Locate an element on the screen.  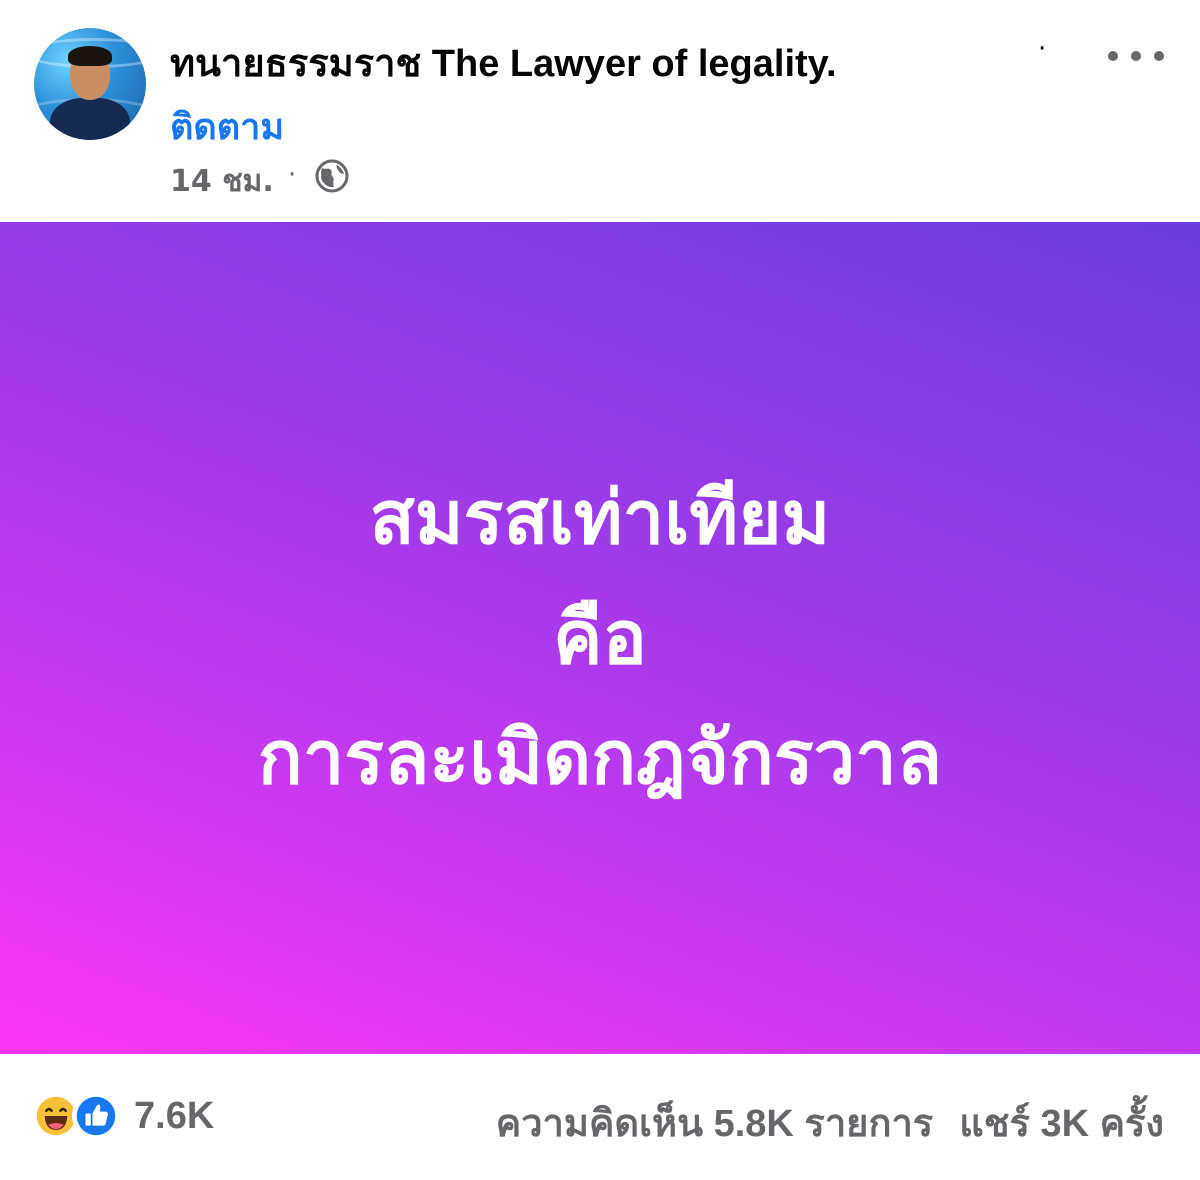
more-options-icon is located at coordinates (1136, 56).